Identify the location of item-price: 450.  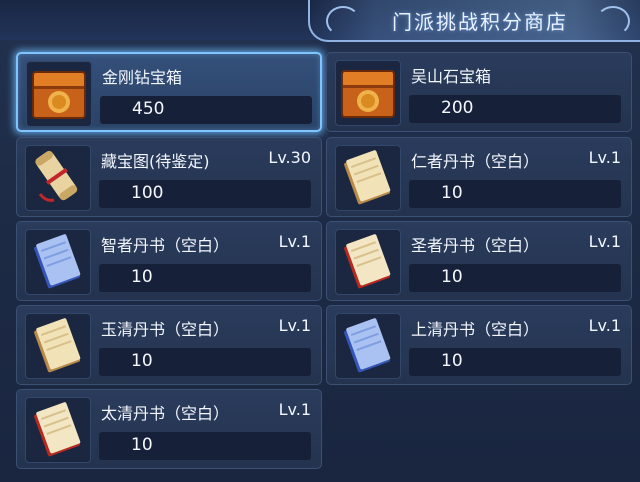
(148, 109).